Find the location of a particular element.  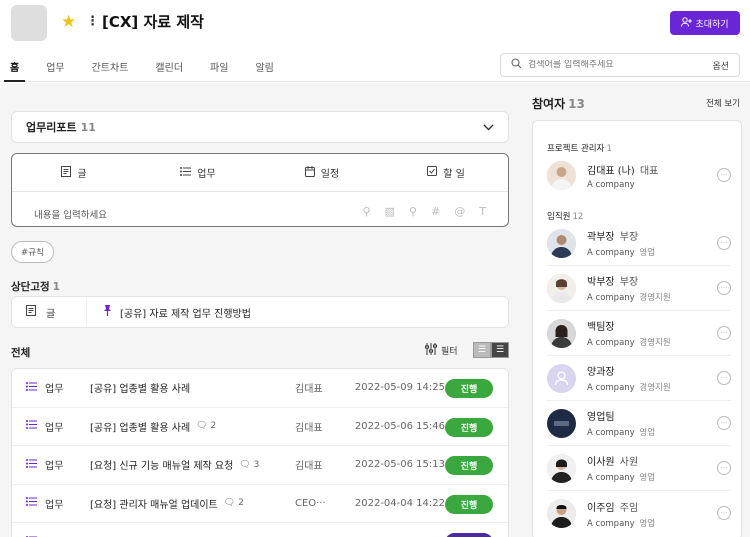

participant-dept: 경영지원 is located at coordinates (655, 388).